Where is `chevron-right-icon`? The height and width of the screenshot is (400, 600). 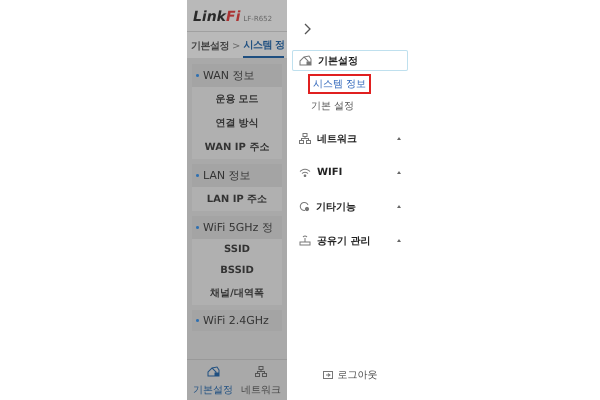 chevron-right-icon is located at coordinates (307, 29).